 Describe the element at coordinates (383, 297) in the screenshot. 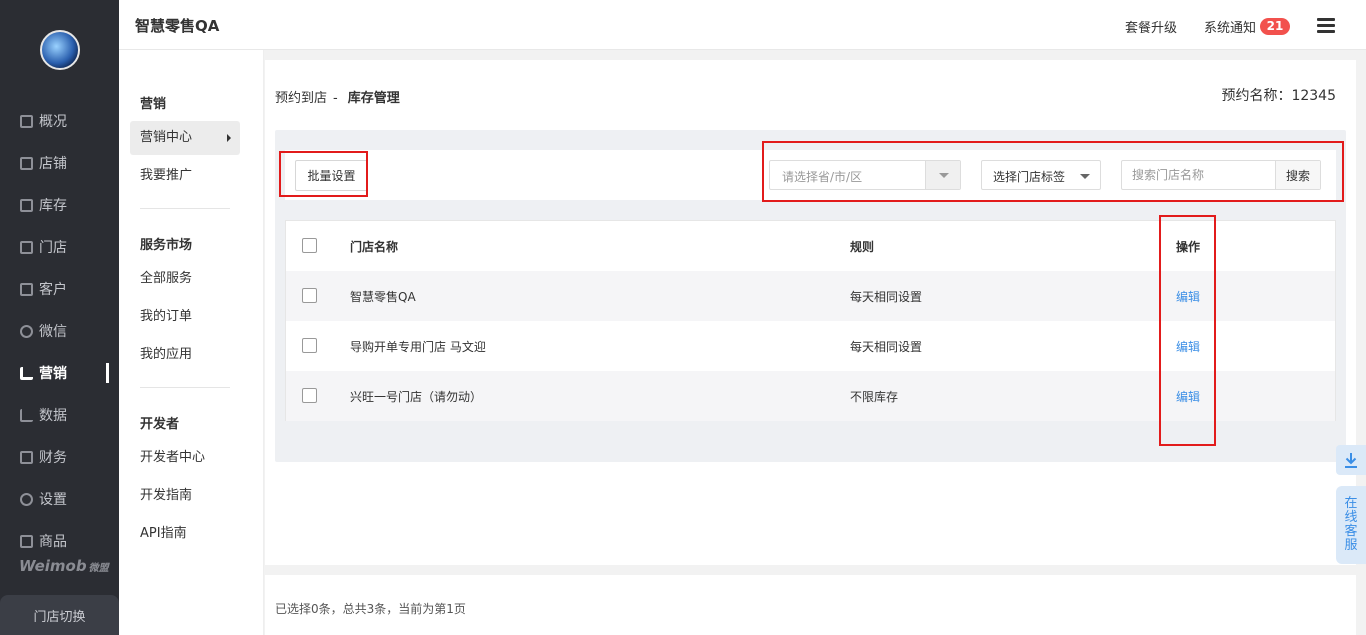

I see `store-name-cell: 智慧零售QA` at that location.